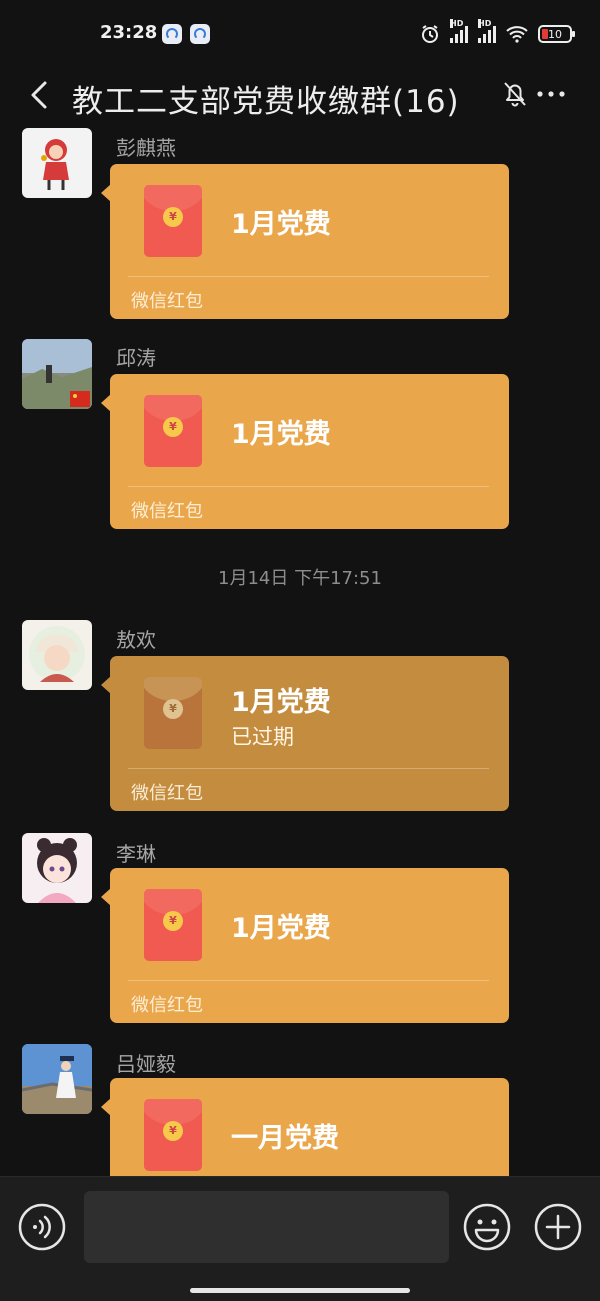 This screenshot has height=1301, width=600. Describe the element at coordinates (136, 358) in the screenshot. I see `sender-name: 邱涛` at that location.